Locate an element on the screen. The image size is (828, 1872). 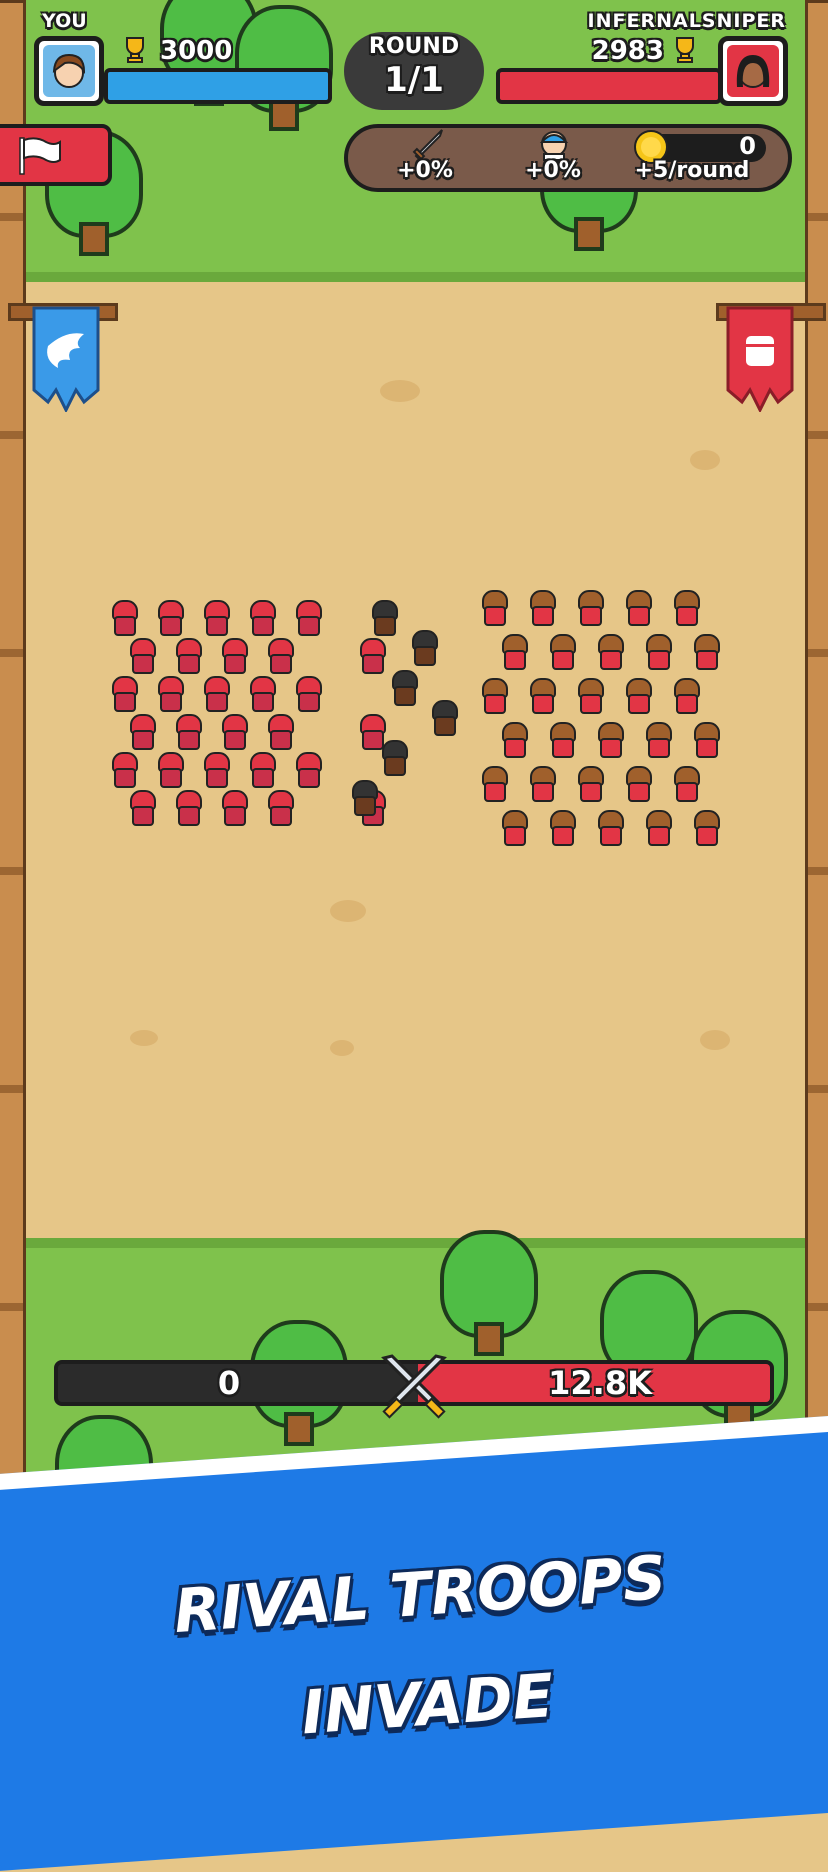
opponent-label: INFERNALSNIPER is located at coordinates (686, 21).